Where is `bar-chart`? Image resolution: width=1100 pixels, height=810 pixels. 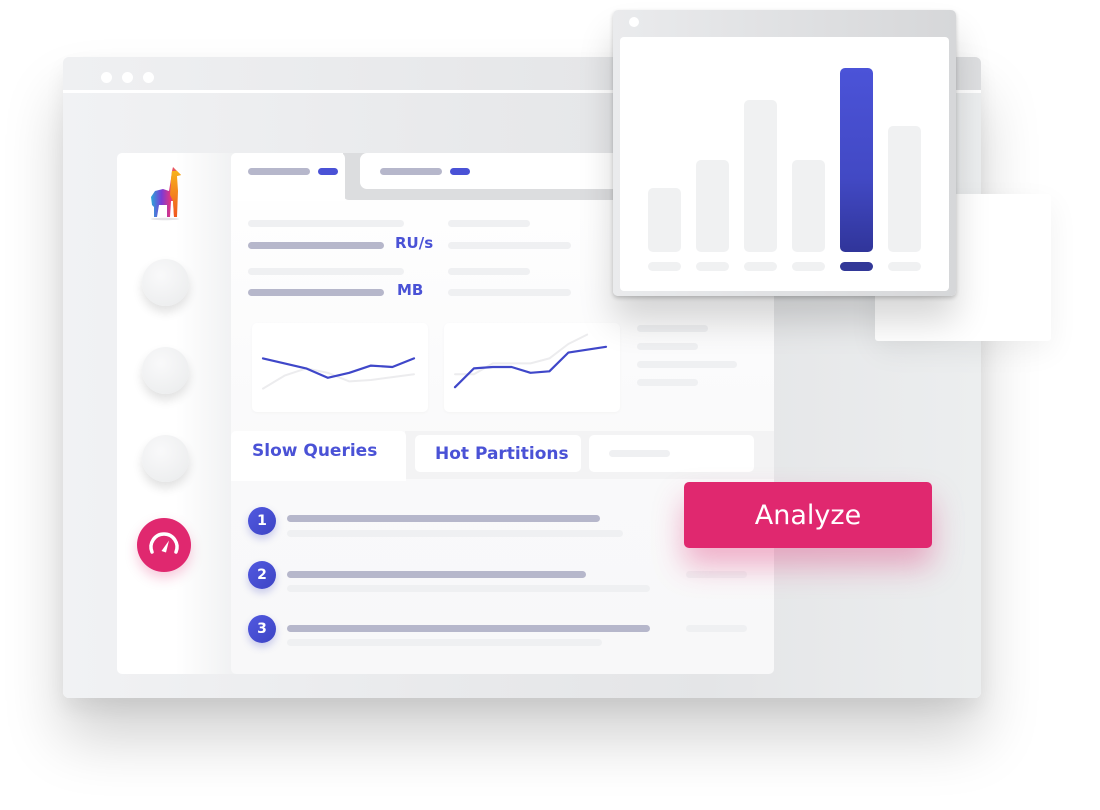
bar-chart is located at coordinates (784, 169).